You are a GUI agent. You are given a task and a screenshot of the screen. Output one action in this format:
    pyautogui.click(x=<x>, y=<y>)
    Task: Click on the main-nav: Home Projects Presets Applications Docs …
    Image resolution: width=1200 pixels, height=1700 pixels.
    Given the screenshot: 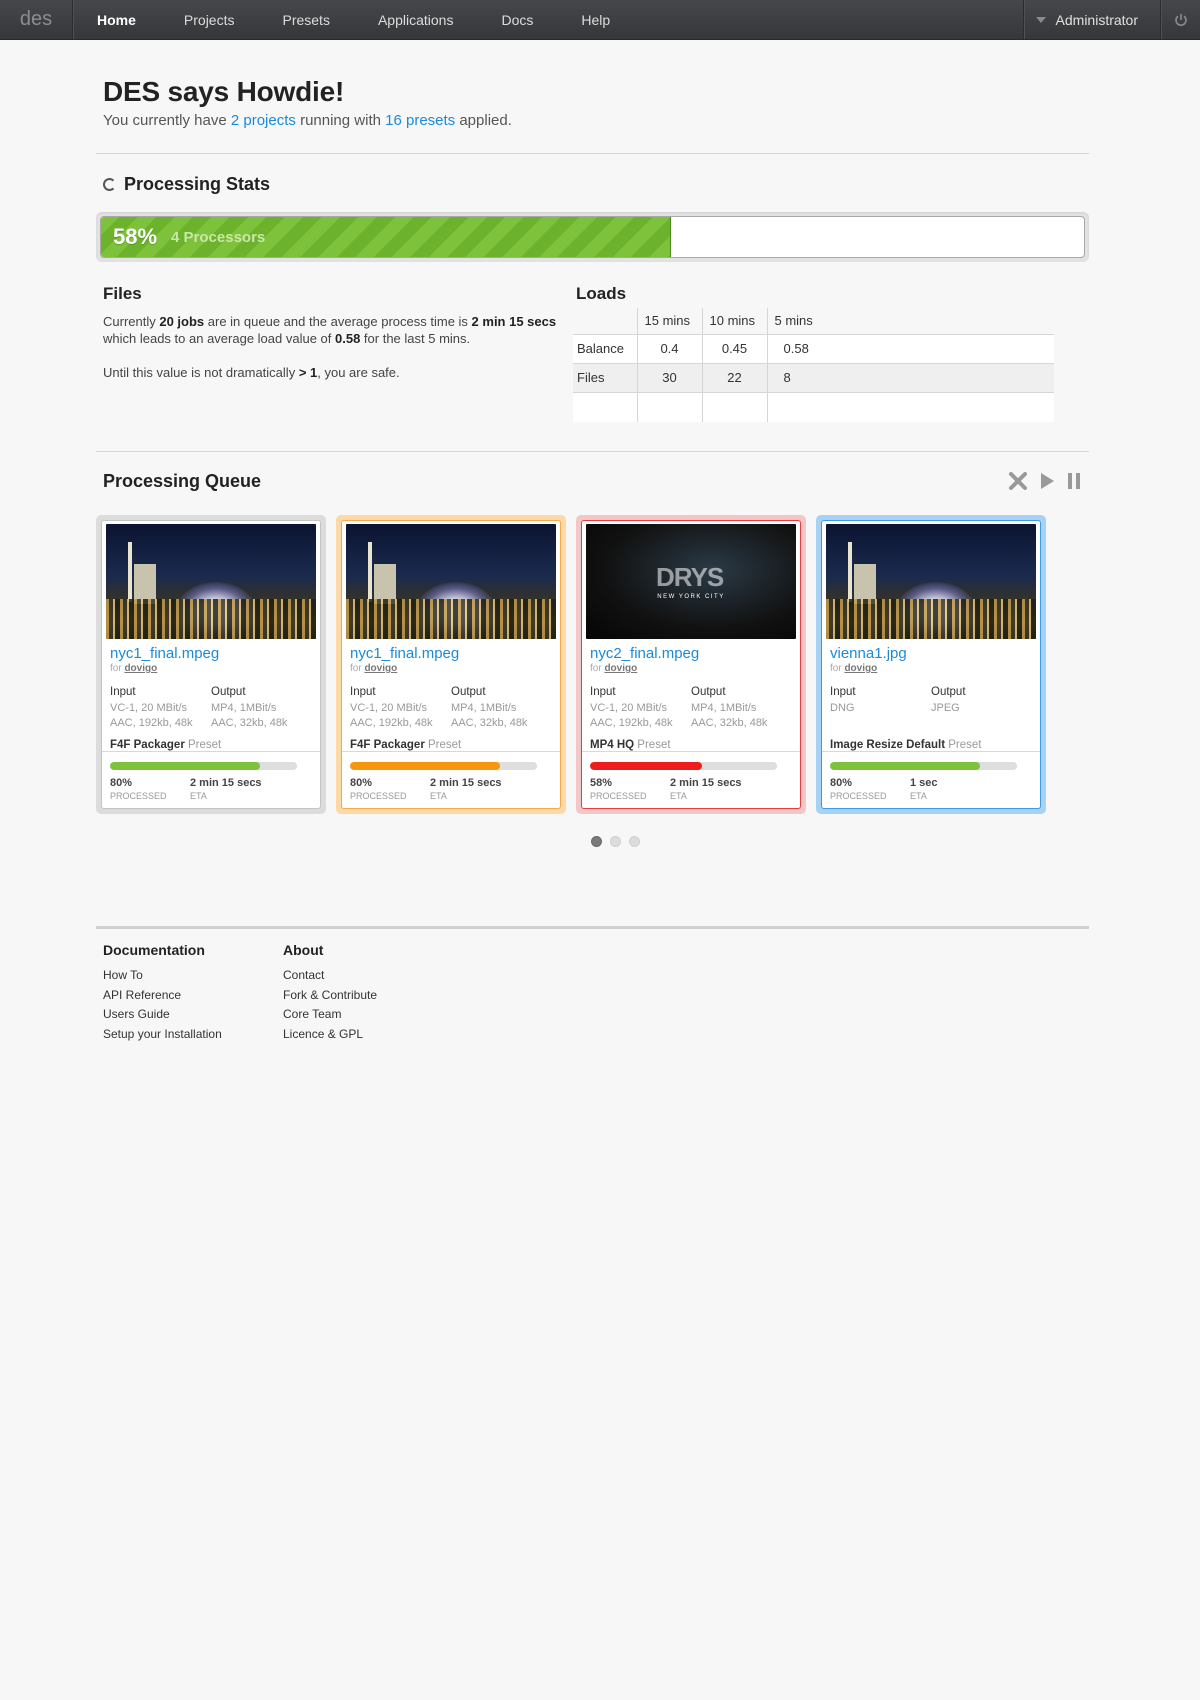 What is the action you would take?
    pyautogui.click(x=353, y=19)
    